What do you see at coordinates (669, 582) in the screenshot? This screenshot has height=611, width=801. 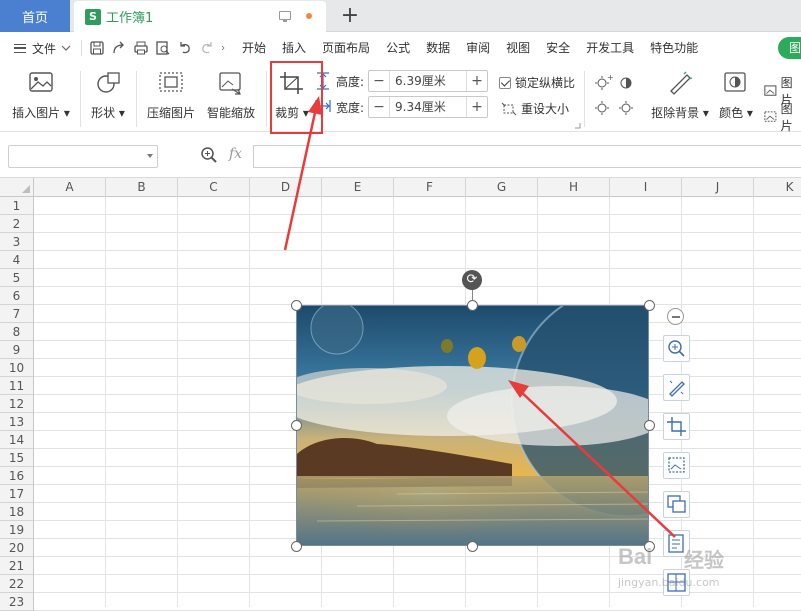 I see `watermark-url: jingyan.baidu.com` at bounding box center [669, 582].